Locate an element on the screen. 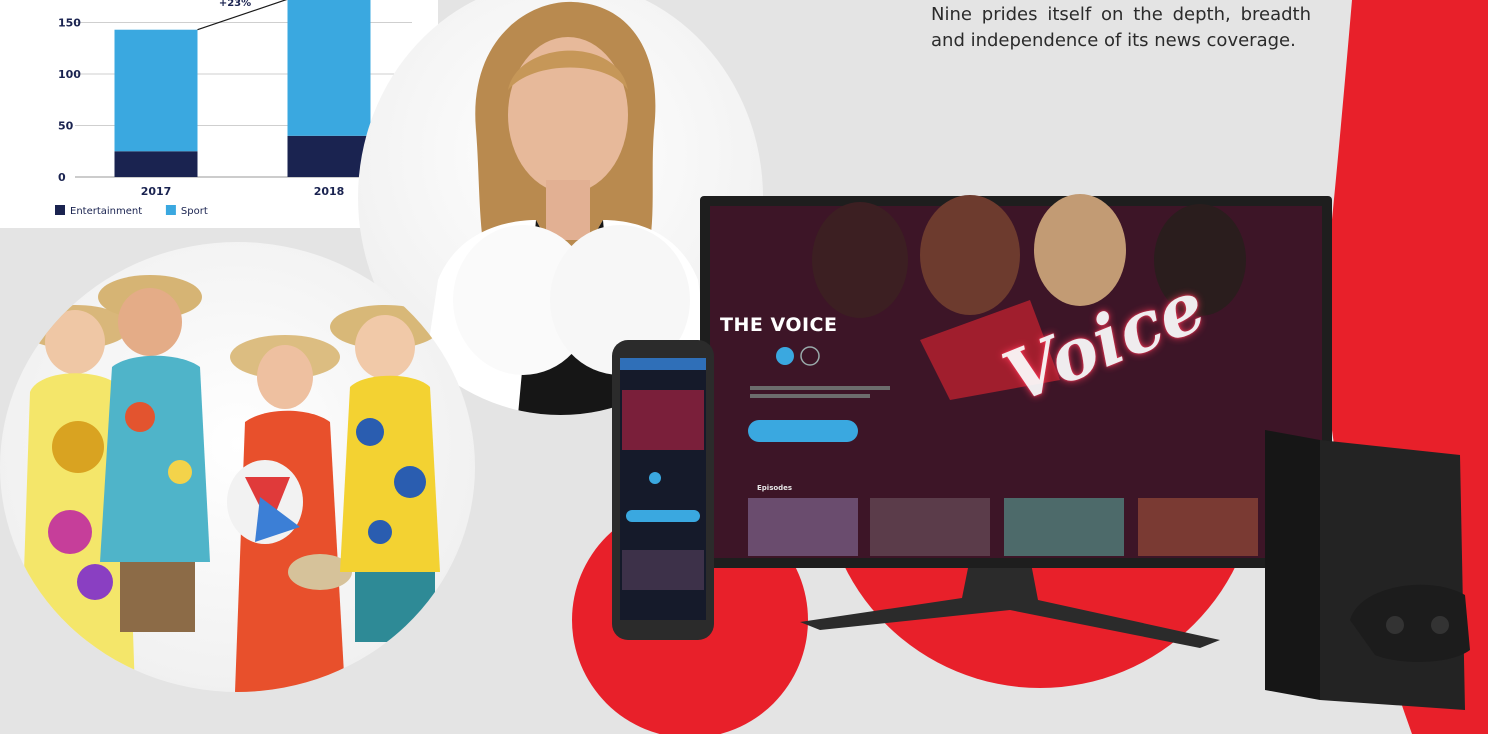 This screenshot has width=1488, height=734. legend-label-entertainment: Entertainment is located at coordinates (106, 211).